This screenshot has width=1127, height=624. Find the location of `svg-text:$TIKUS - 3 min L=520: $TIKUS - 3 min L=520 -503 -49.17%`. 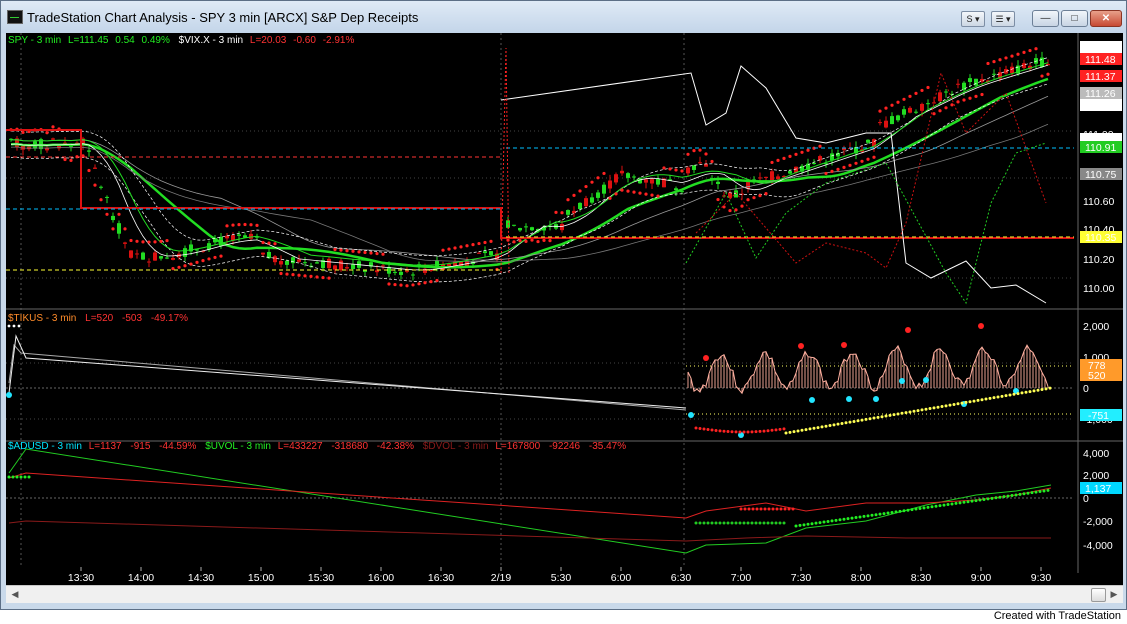

svg-text:$TIKUS - 3 min L=520: $TIKUS - 3 min L=520 -503 -49.17% is located at coordinates (98, 318).